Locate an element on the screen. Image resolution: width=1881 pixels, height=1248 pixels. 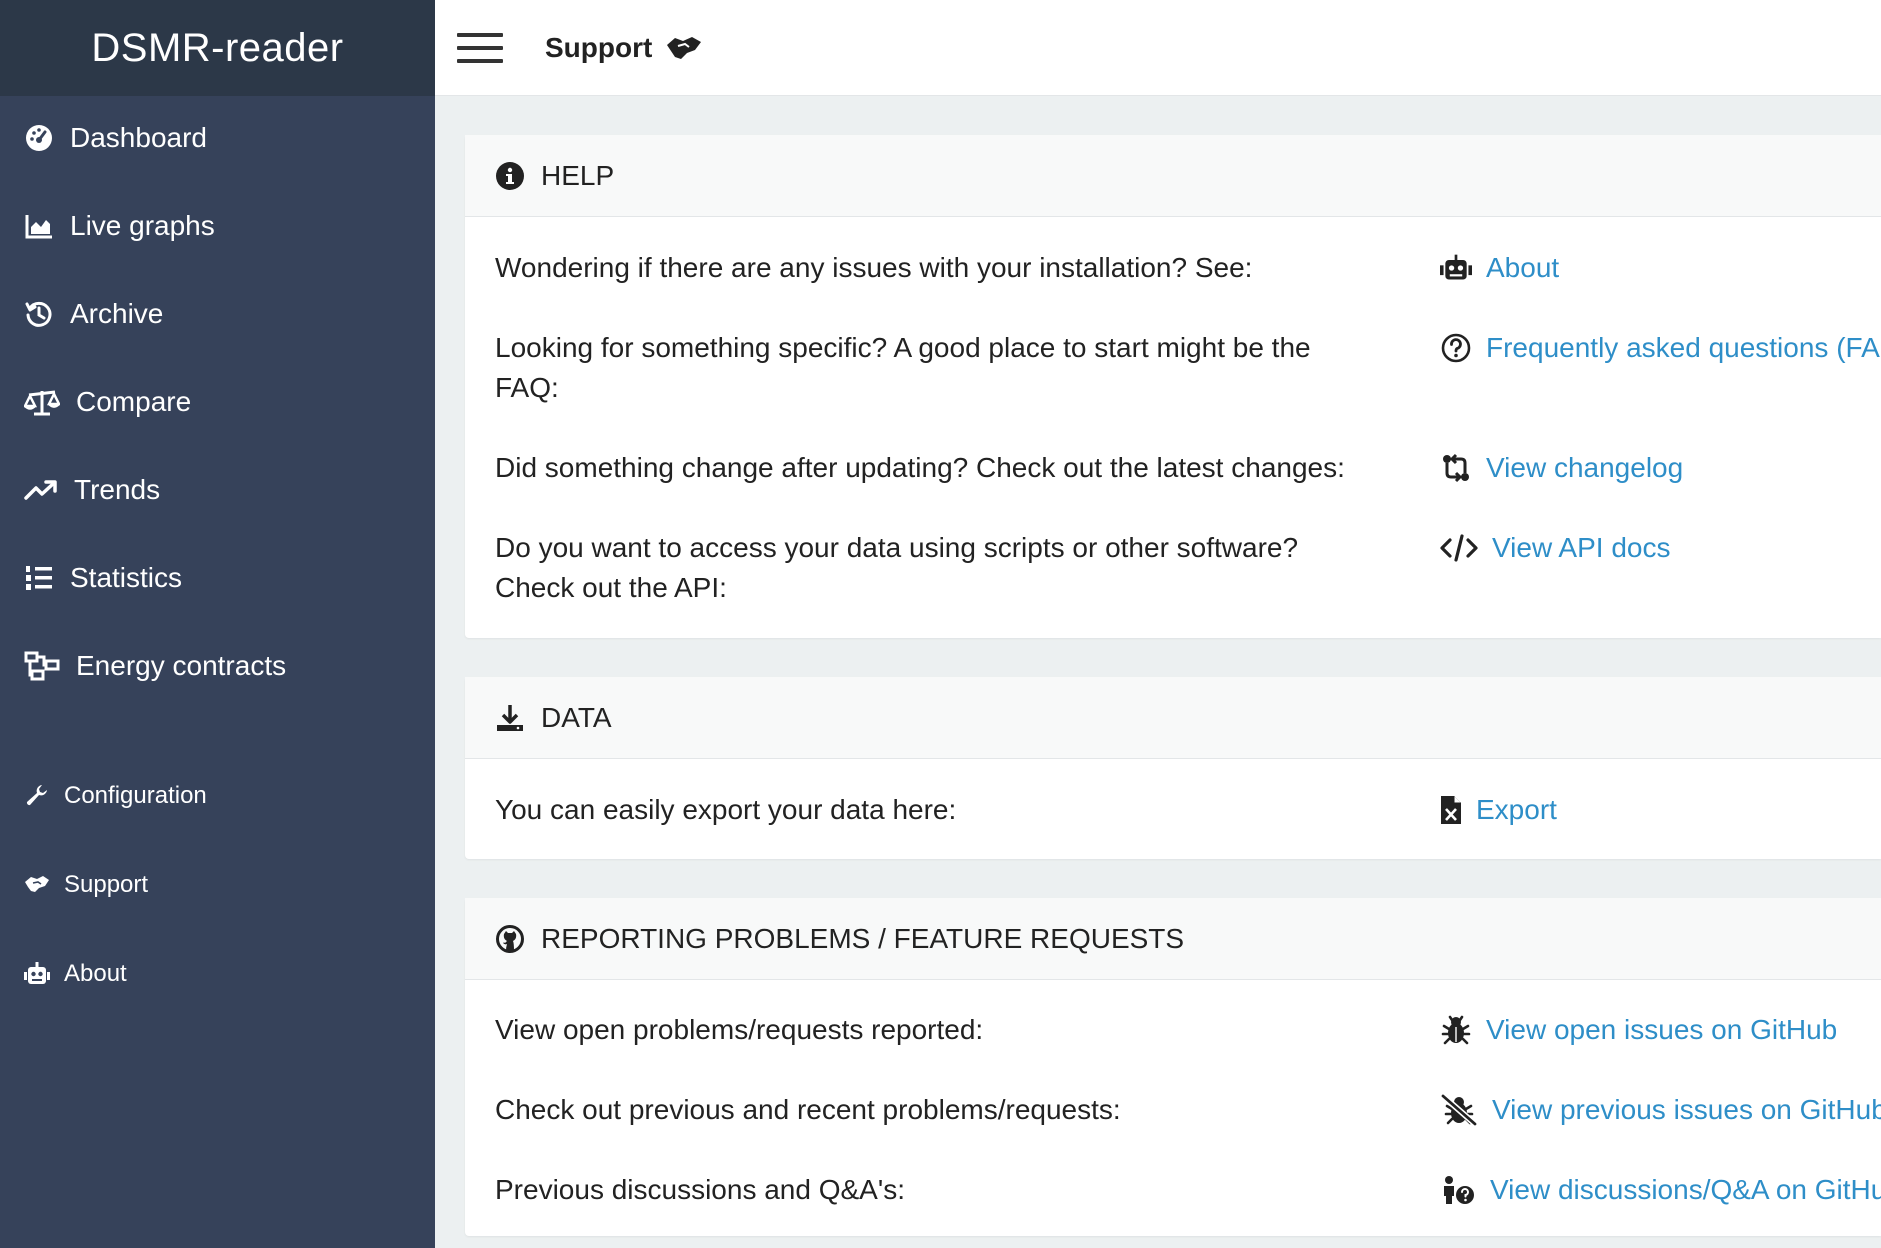
person-question-icon is located at coordinates (1458, 1190).